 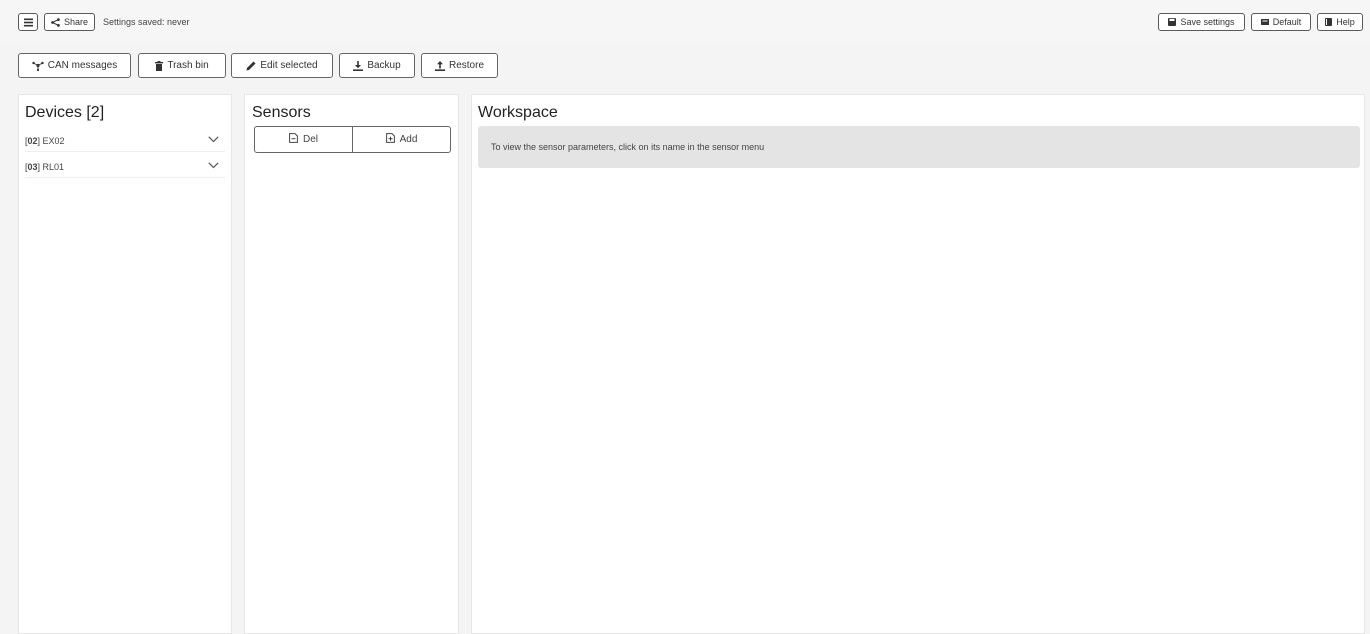 What do you see at coordinates (310, 139) in the screenshot?
I see `delete-sensor-label: Del` at bounding box center [310, 139].